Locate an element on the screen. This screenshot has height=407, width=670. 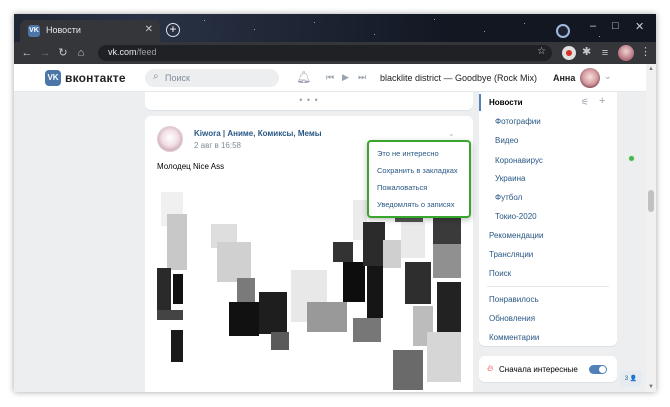
sliders-icon: ⚟ is located at coordinates (585, 102).